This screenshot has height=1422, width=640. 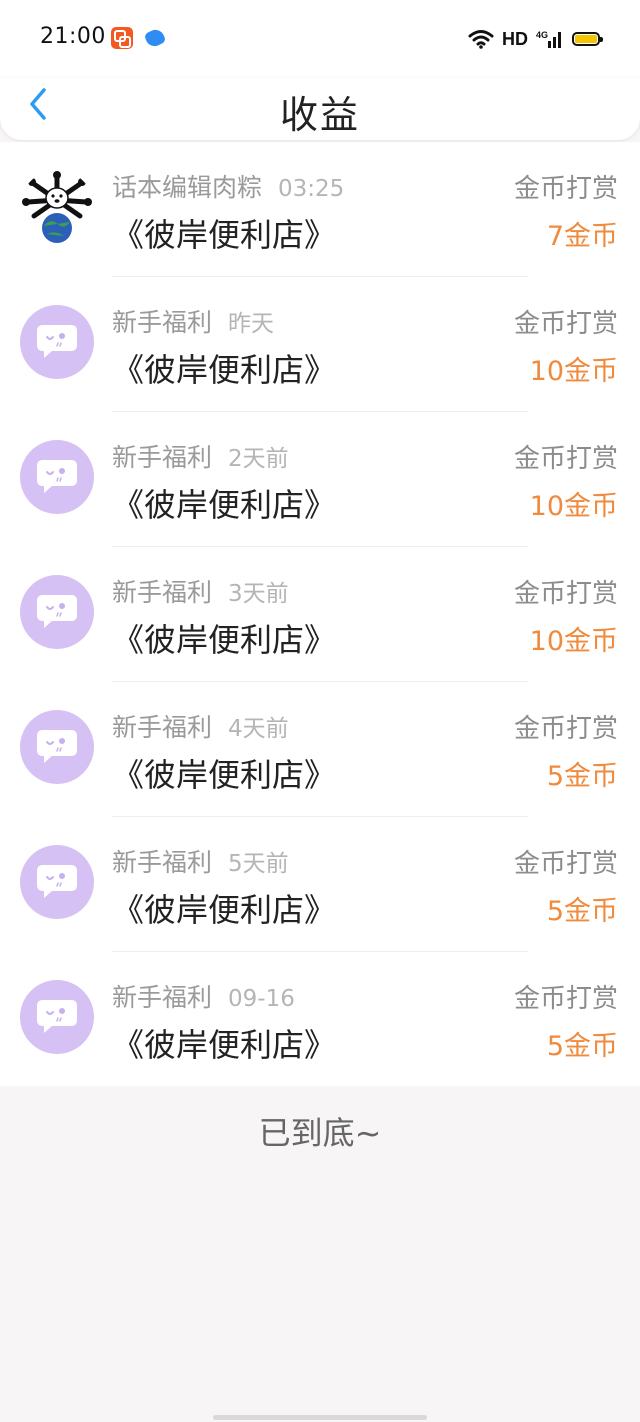 I want to click on earning-row: 新手福利 3天前 《彼岸便利店》 金币打赏 10金币, so click(x=320, y=614).